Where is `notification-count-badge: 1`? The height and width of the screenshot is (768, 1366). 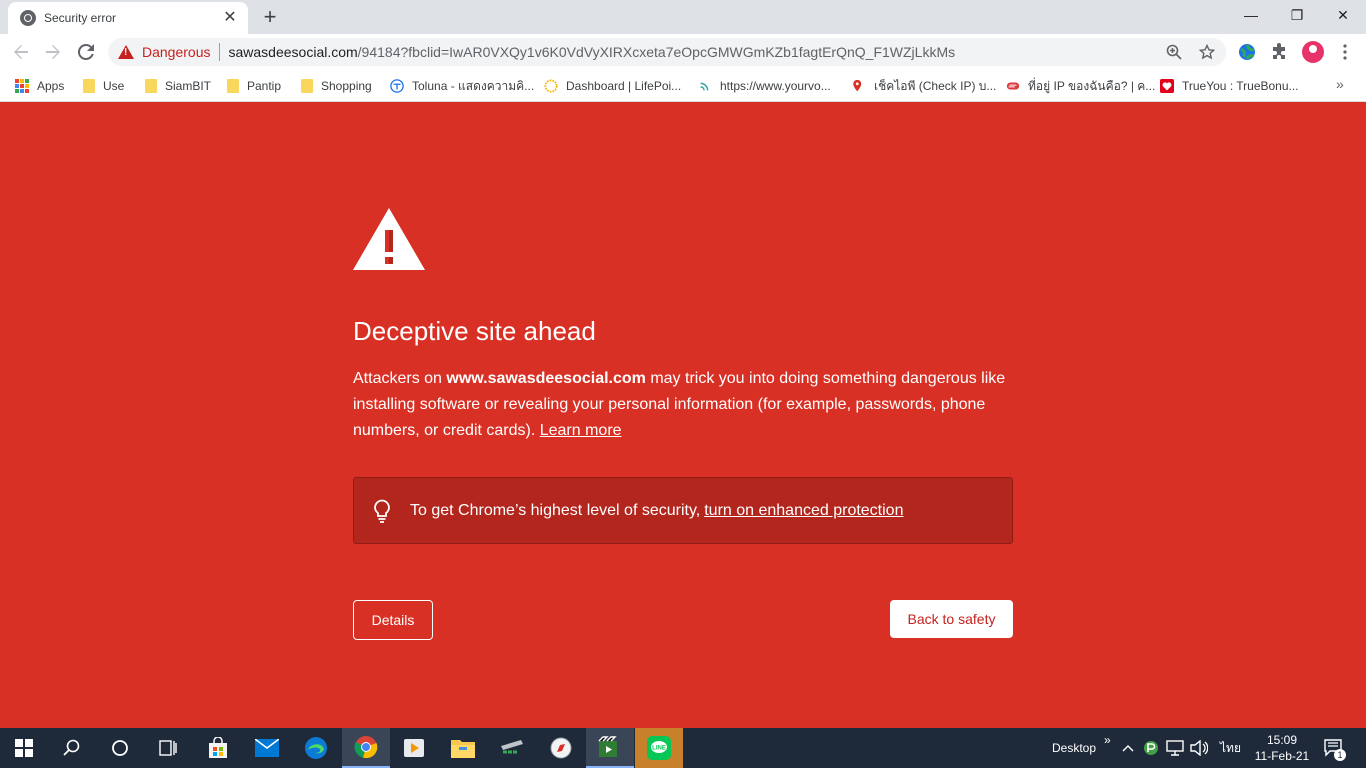 notification-count-badge: 1 is located at coordinates (1340, 755).